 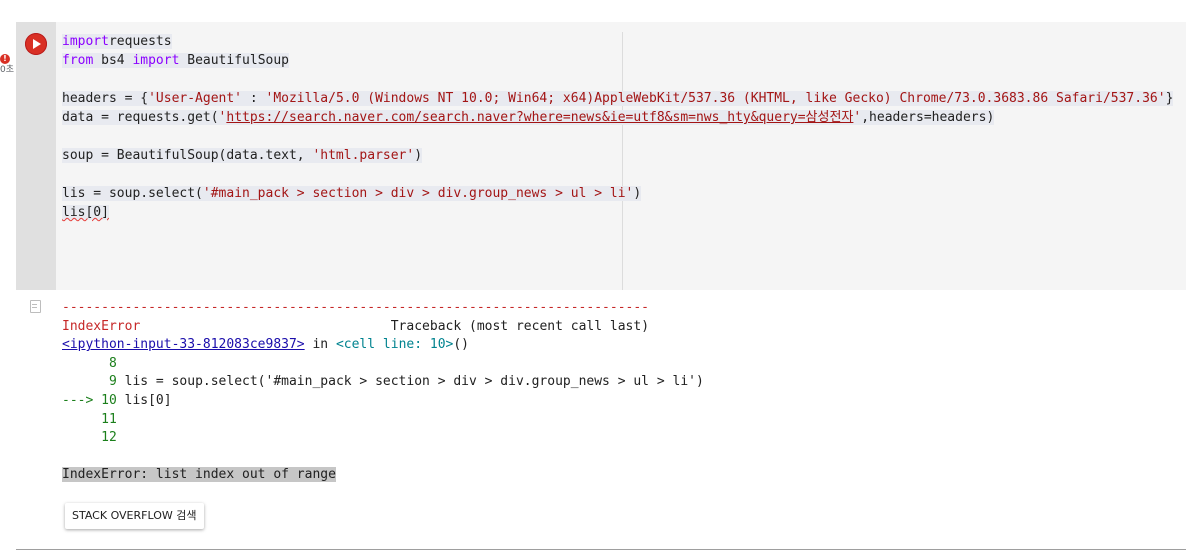 What do you see at coordinates (134, 516) in the screenshot?
I see `search-stack-overflow-button: STACK OVERFLOW 검색` at bounding box center [134, 516].